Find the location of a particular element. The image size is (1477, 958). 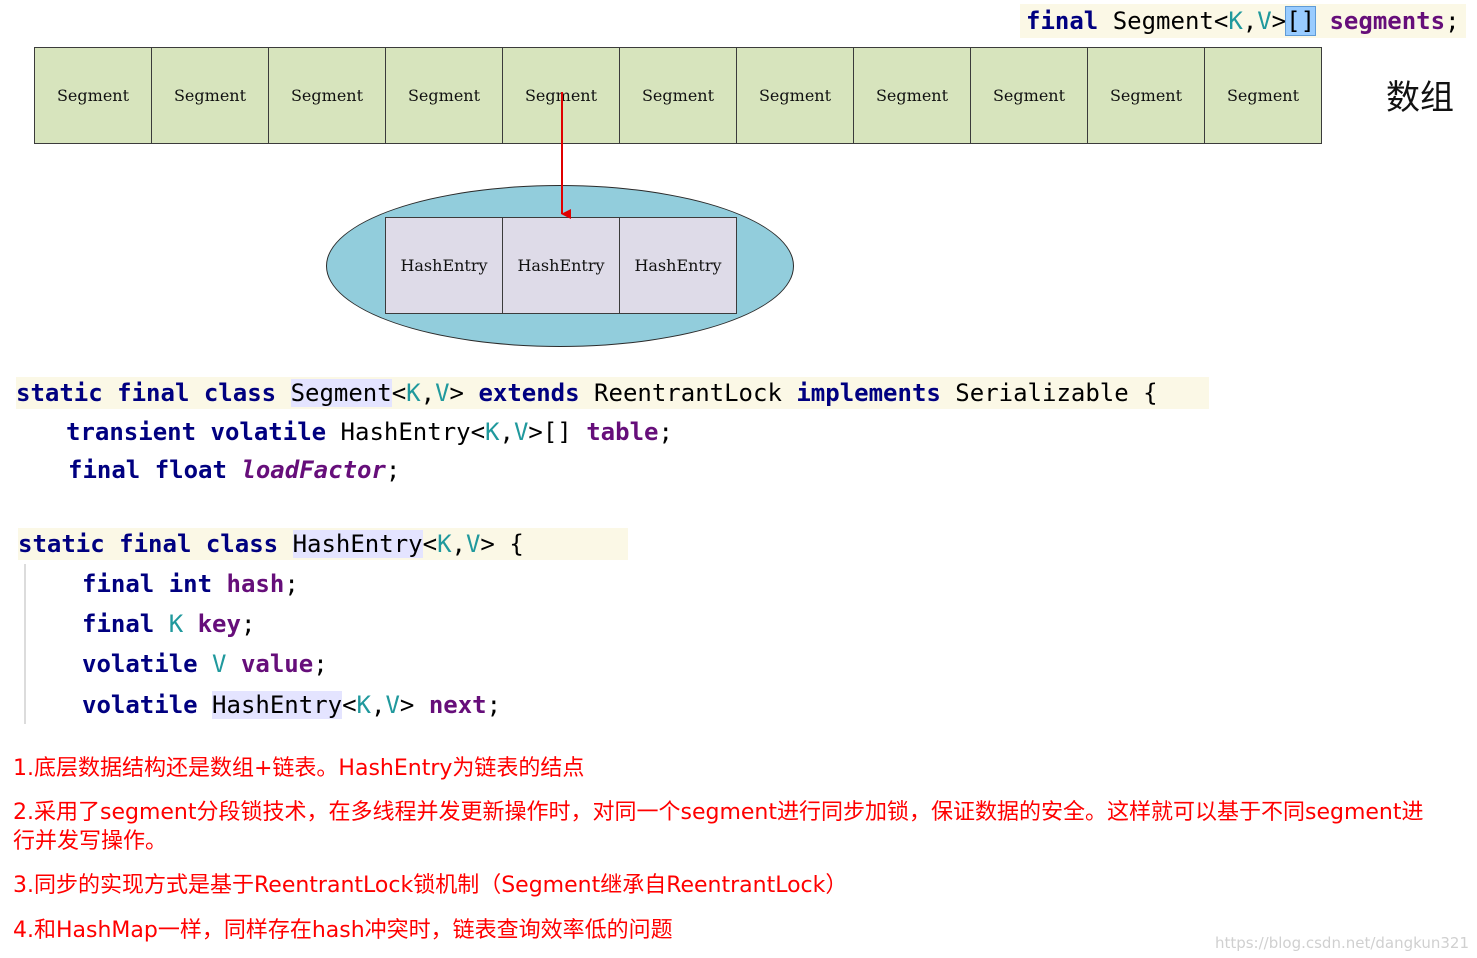

keyword-float: float is located at coordinates (190, 470).